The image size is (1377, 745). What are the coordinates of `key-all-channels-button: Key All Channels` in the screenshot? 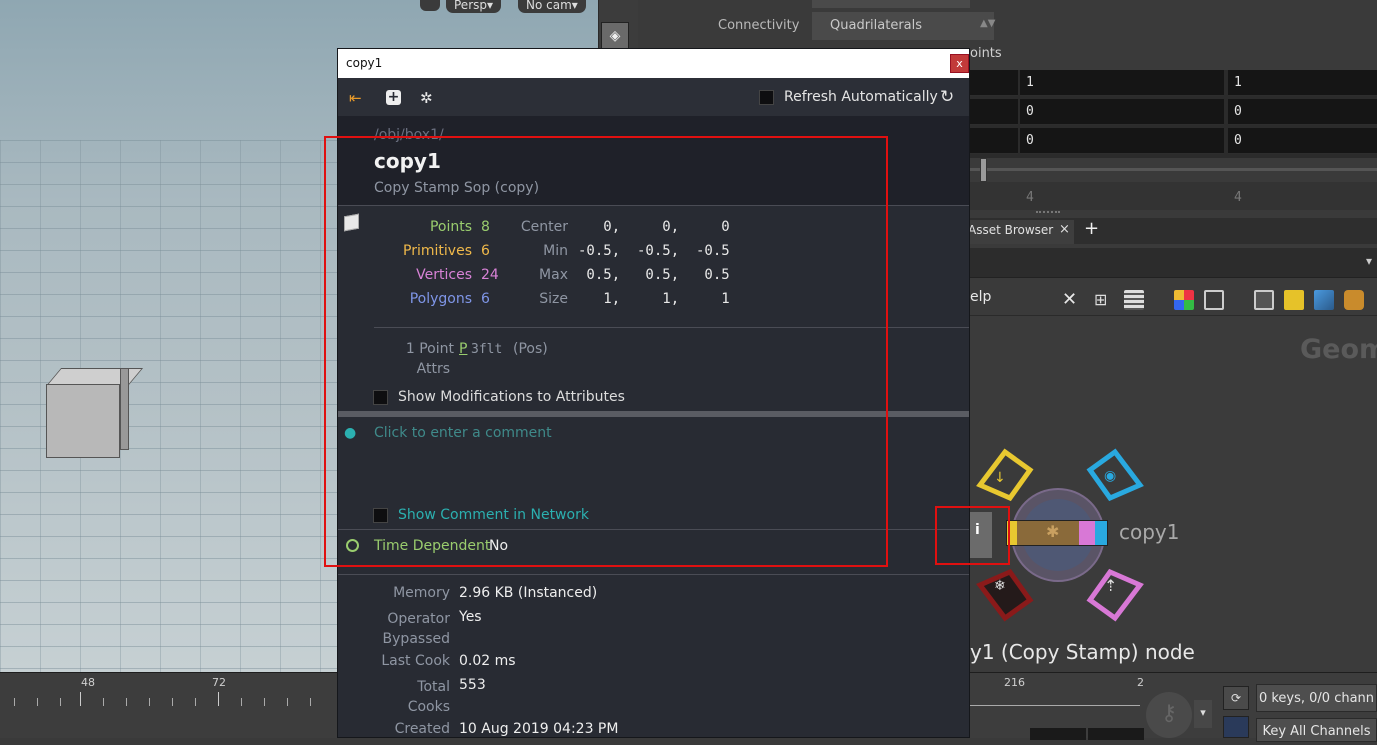 It's located at (1316, 730).